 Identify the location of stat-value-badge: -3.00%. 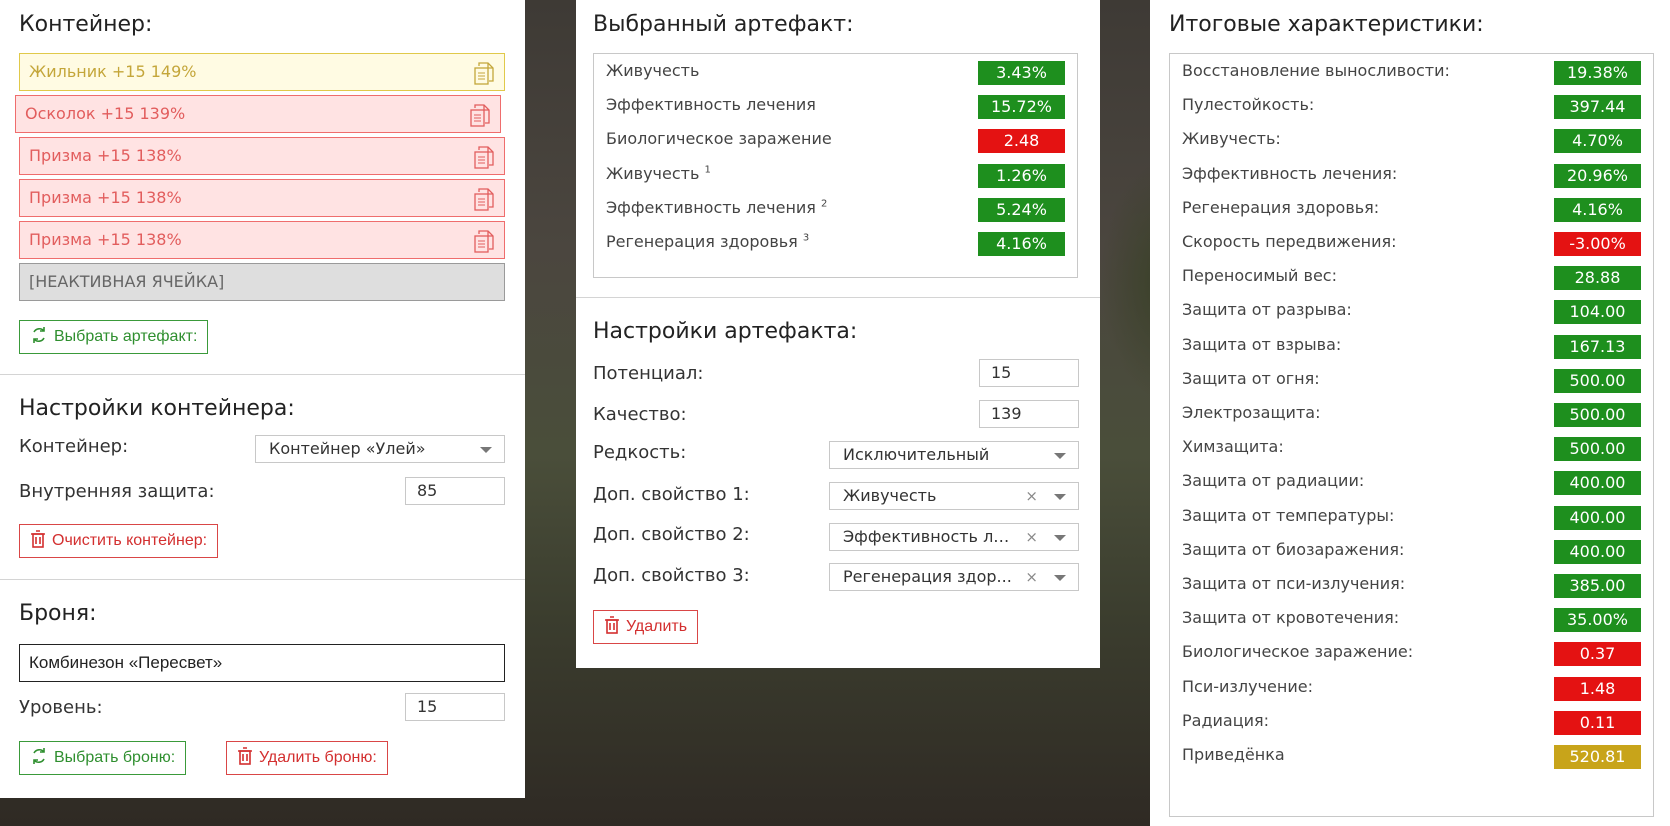
(1597, 244).